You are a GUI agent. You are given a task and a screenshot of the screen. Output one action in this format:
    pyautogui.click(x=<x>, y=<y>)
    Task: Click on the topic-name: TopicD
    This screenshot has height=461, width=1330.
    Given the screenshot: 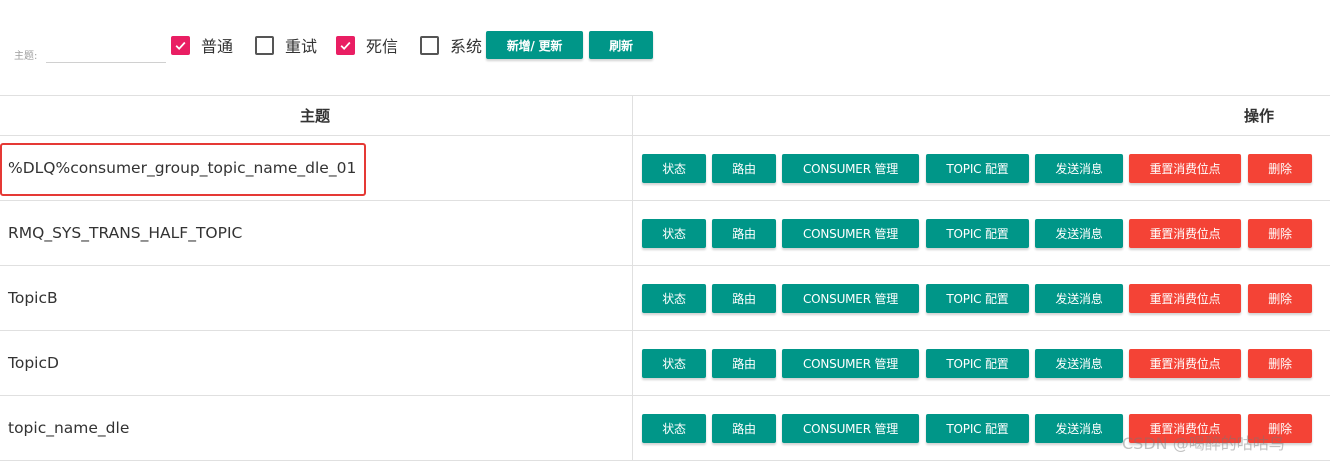 What is the action you would take?
    pyautogui.click(x=33, y=363)
    